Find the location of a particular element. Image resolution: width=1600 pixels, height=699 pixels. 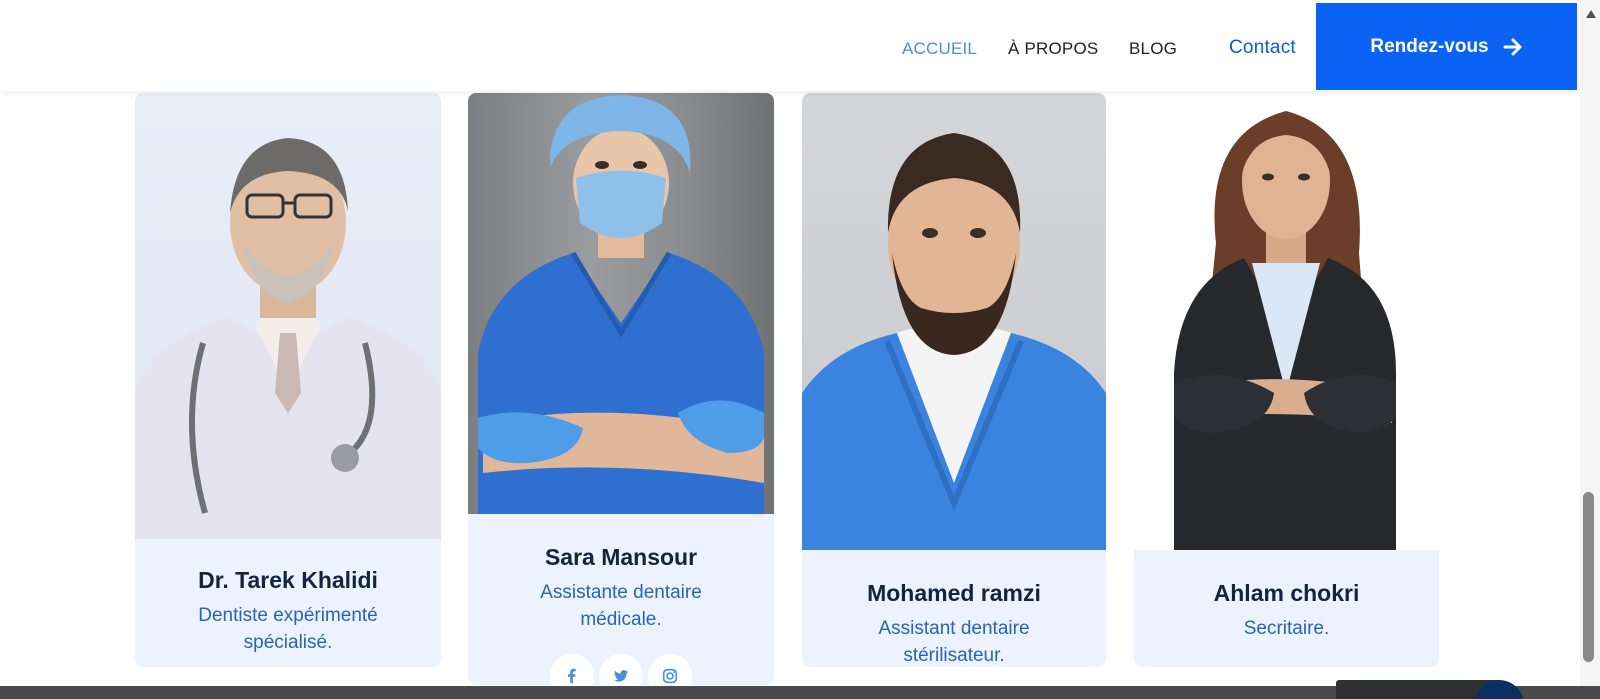

scroll-up-arrow-icon is located at coordinates (1591, 14).